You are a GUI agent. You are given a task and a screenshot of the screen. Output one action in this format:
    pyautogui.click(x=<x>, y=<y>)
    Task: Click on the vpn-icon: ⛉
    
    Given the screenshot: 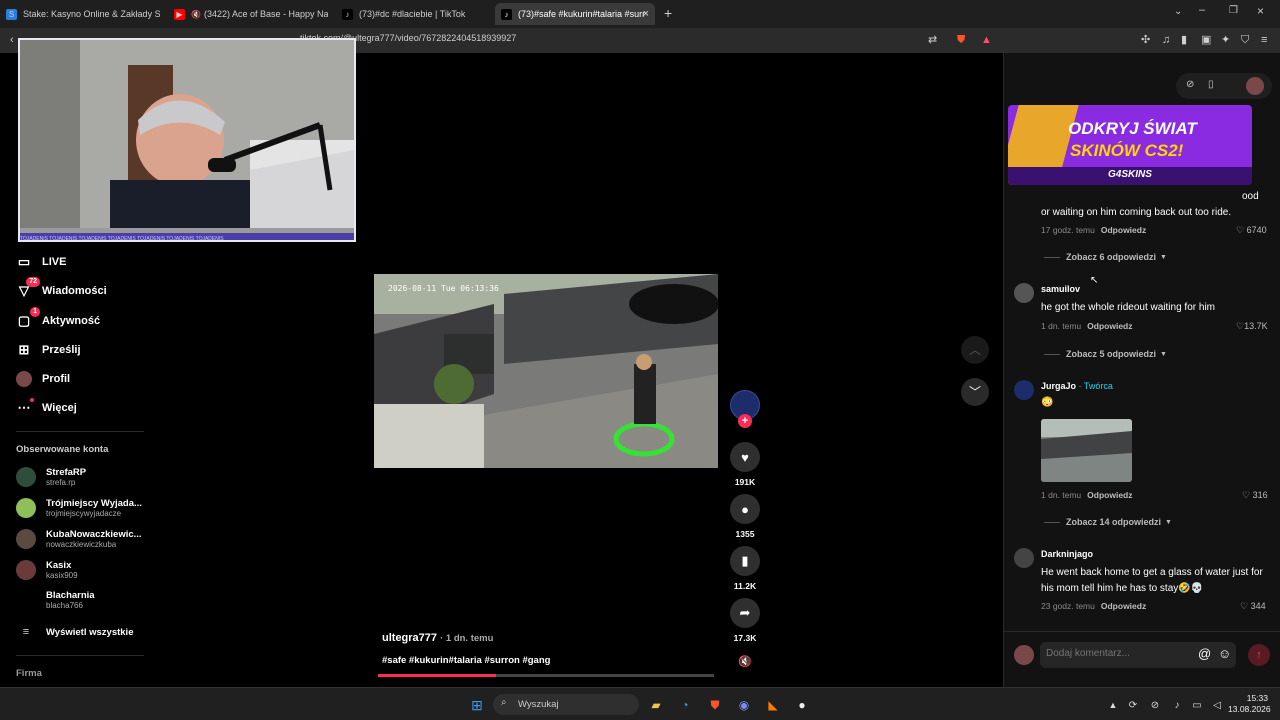 What is the action you would take?
    pyautogui.click(x=1245, y=40)
    